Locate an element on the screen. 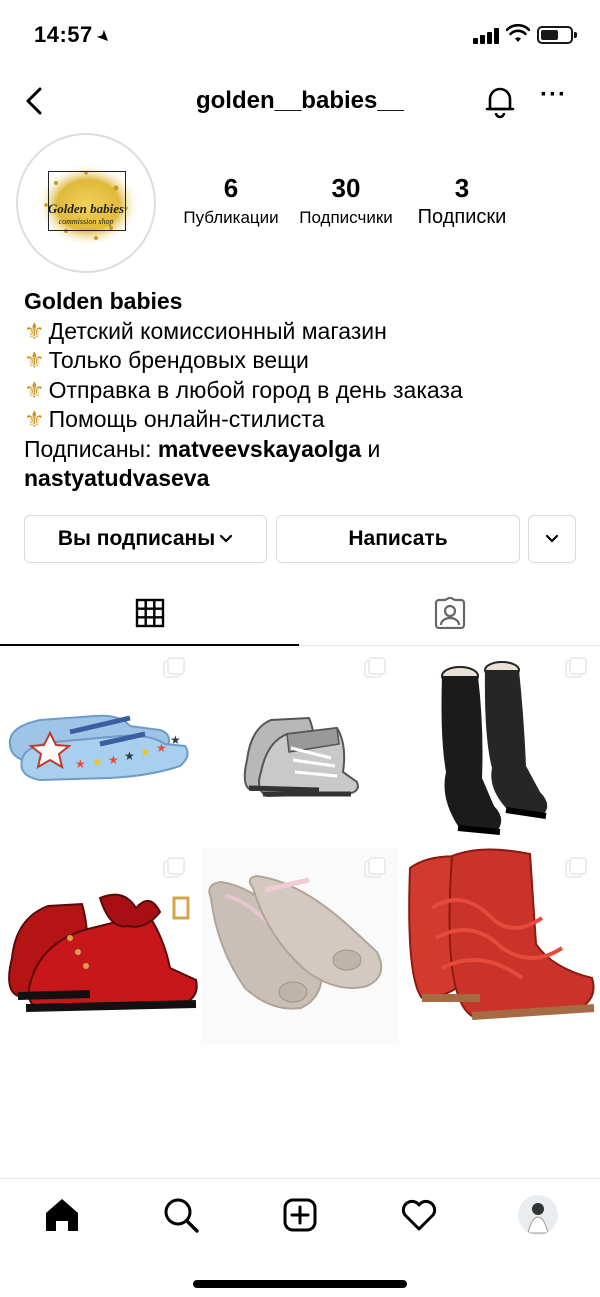 The width and height of the screenshot is (600, 1297). bio-line-text: Только брендовых вещи is located at coordinates (178, 360).